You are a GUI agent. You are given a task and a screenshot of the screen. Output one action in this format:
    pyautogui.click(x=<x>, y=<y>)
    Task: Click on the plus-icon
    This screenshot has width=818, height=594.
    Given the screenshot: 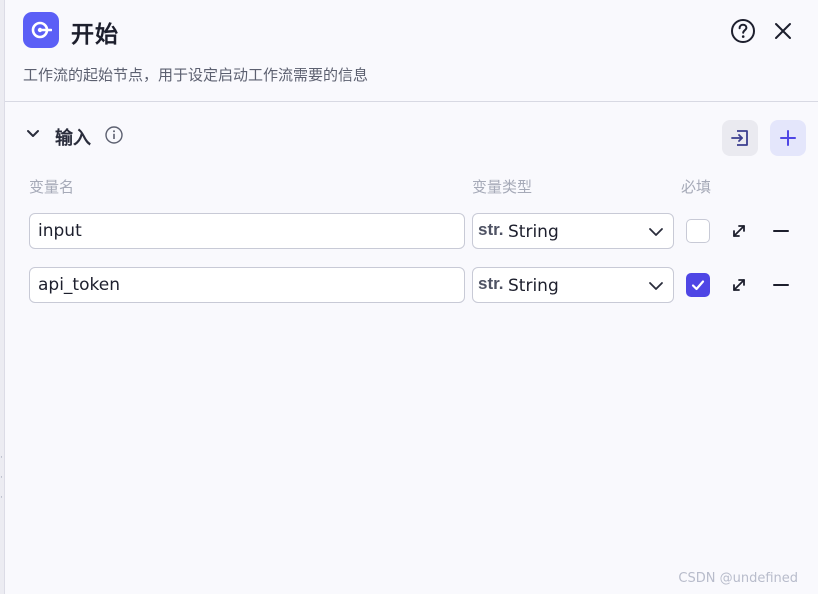 What is the action you would take?
    pyautogui.click(x=788, y=138)
    